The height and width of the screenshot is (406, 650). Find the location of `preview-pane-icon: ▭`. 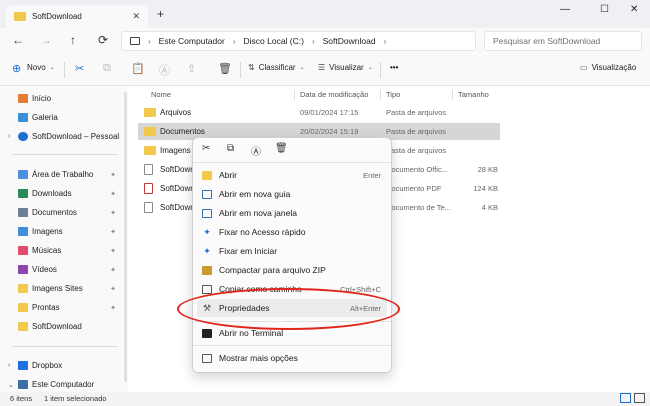

preview-pane-icon: ▭ is located at coordinates (584, 67).